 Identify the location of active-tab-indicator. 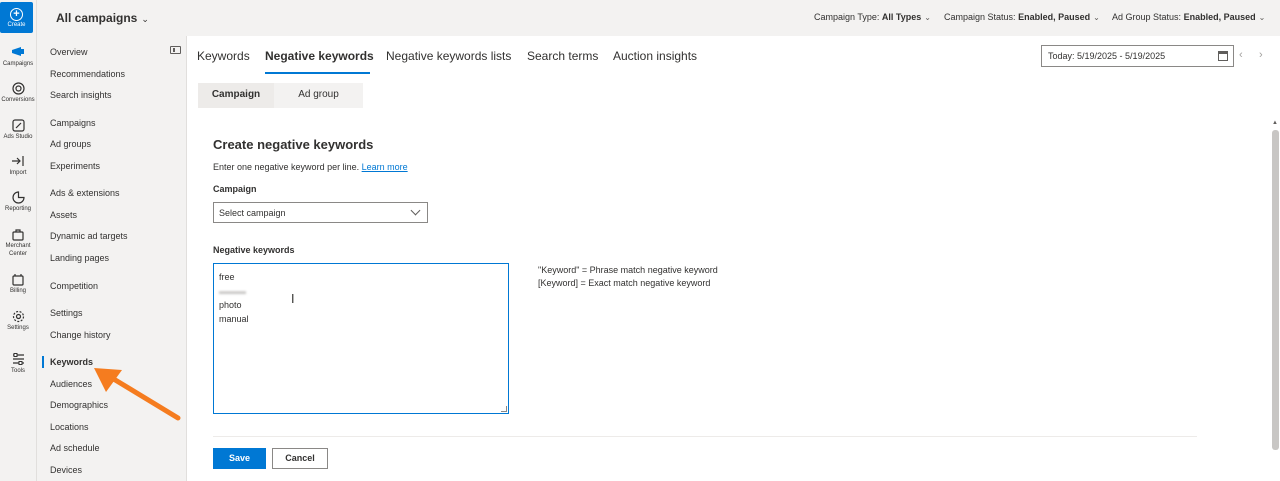
(317, 73).